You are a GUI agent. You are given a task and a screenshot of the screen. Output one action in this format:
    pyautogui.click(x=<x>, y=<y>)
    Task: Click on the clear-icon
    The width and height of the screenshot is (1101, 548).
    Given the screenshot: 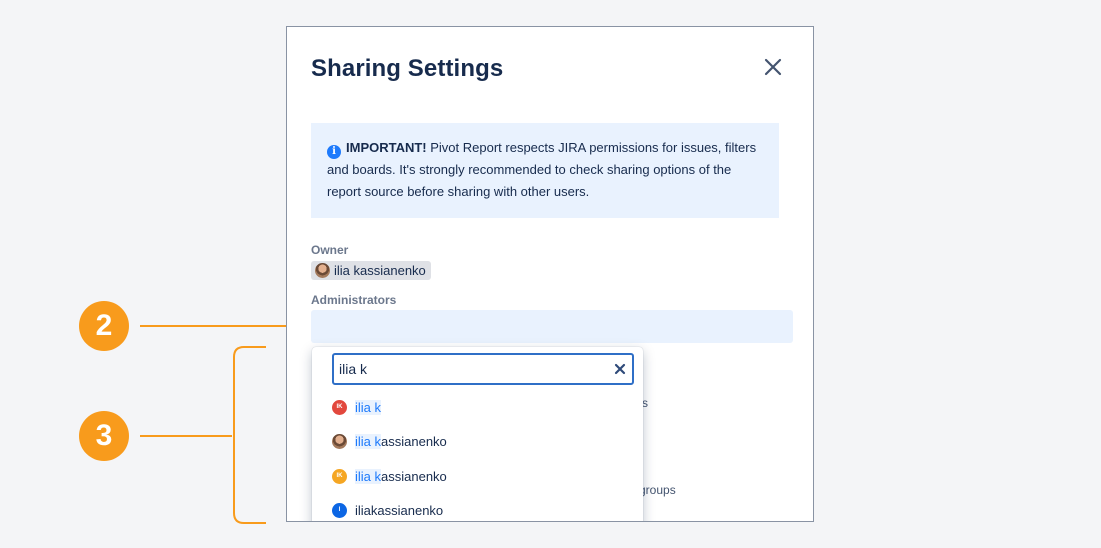 What is the action you would take?
    pyautogui.click(x=620, y=369)
    